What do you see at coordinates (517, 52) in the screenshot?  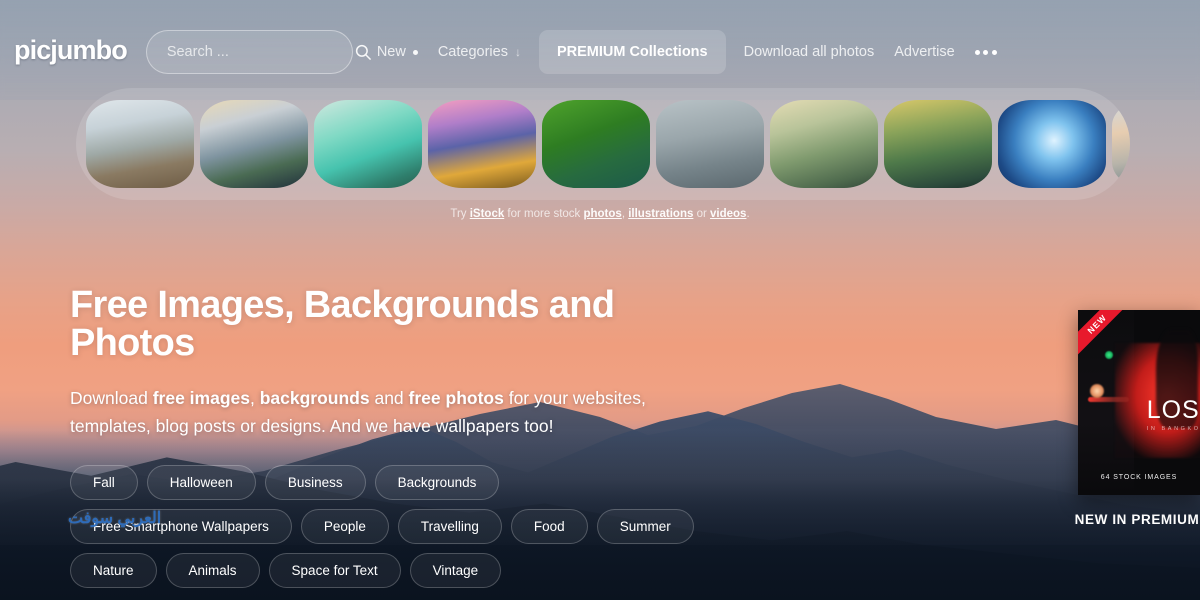 I see `chevron-down-icon: ↓` at bounding box center [517, 52].